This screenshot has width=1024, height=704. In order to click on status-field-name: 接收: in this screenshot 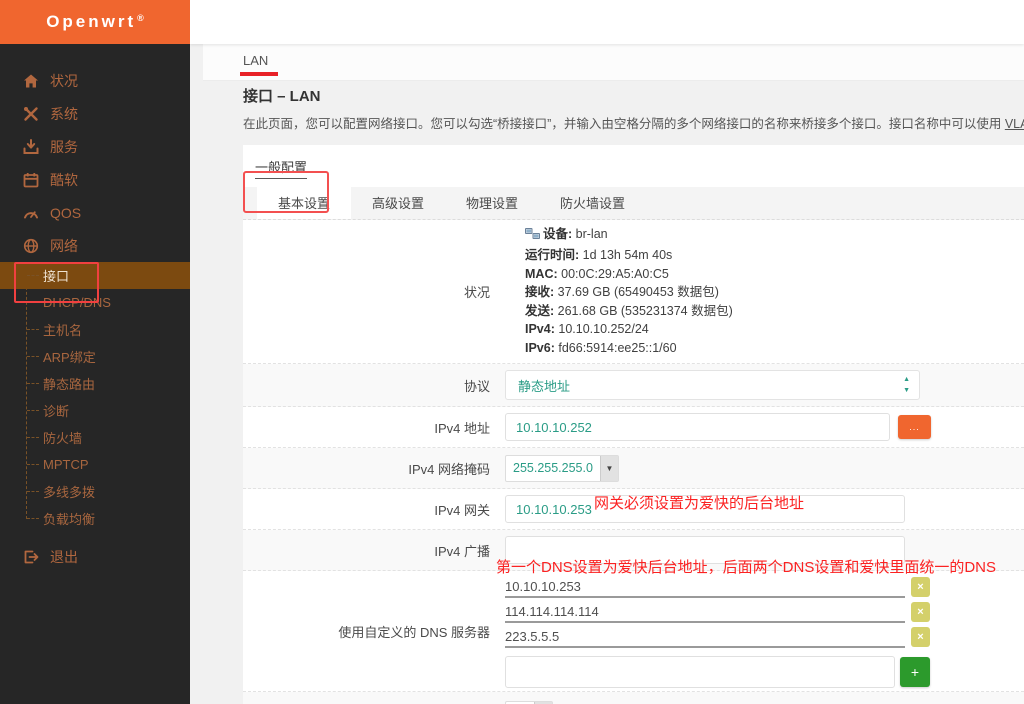, I will do `click(540, 292)`.